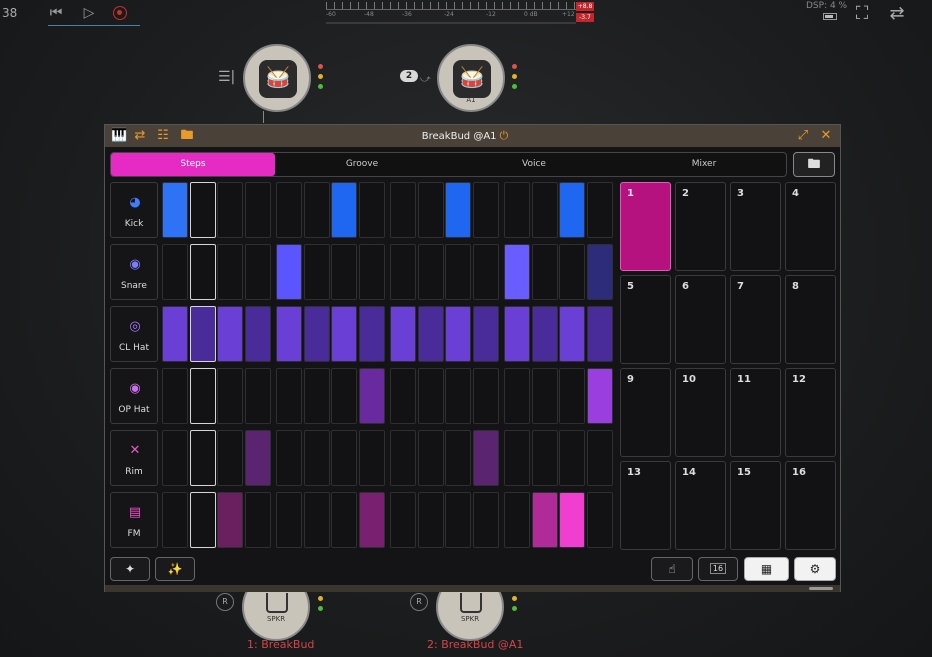 The image size is (932, 657). I want to click on pattern-pad: 14, so click(700, 505).